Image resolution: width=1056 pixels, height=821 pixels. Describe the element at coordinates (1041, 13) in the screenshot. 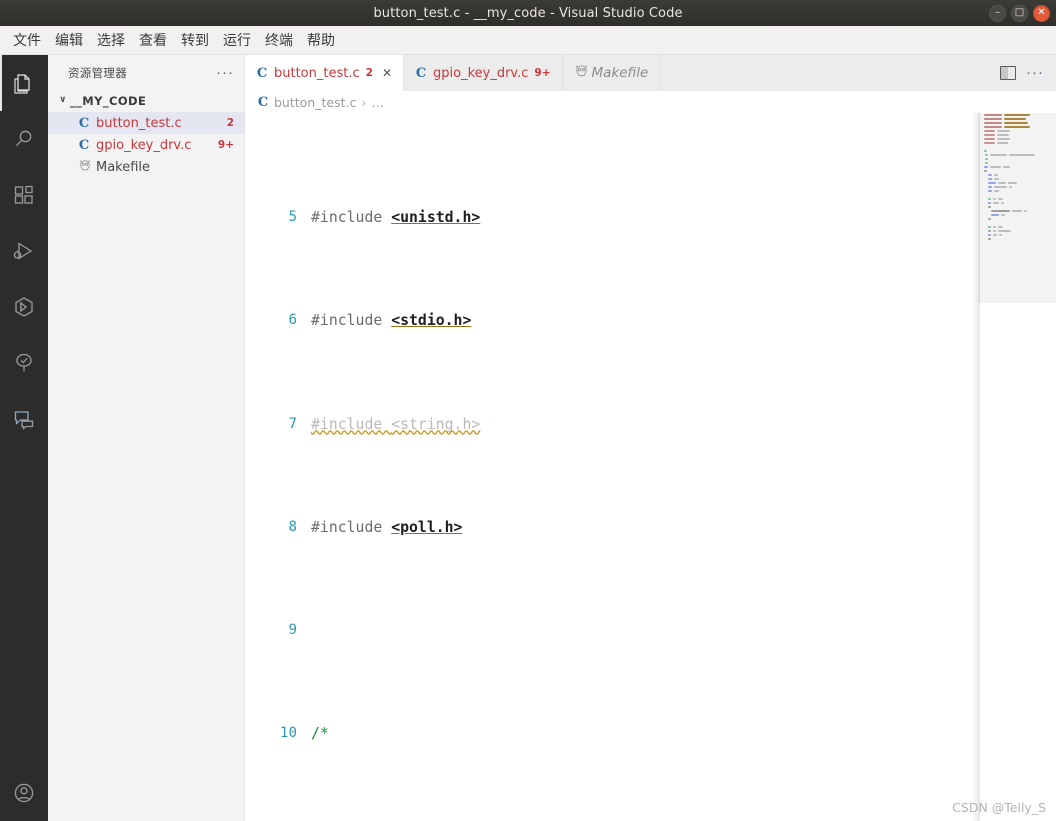

I see `close-button: ✕` at that location.